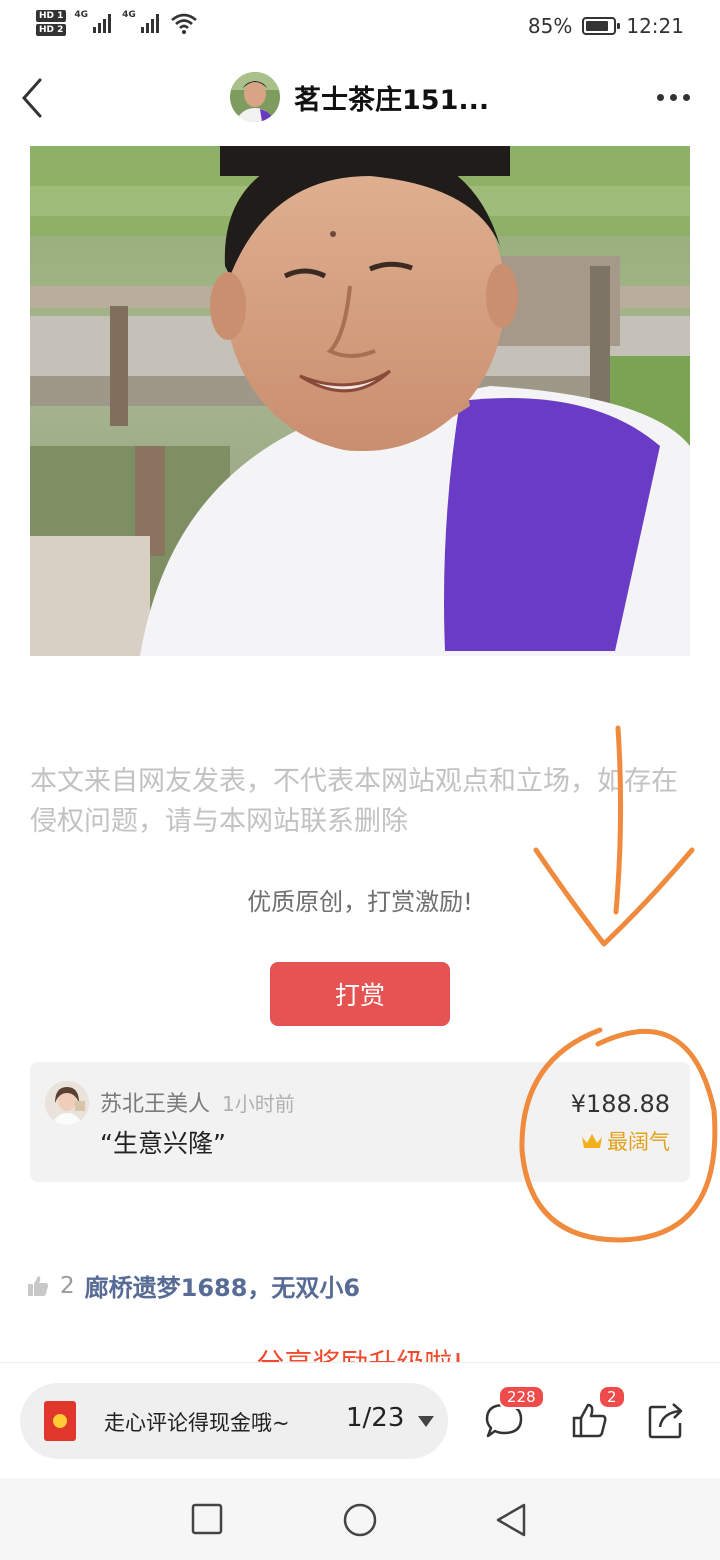 Image resolution: width=720 pixels, height=1560 pixels. What do you see at coordinates (255, 97) in the screenshot?
I see `author-avatar` at bounding box center [255, 97].